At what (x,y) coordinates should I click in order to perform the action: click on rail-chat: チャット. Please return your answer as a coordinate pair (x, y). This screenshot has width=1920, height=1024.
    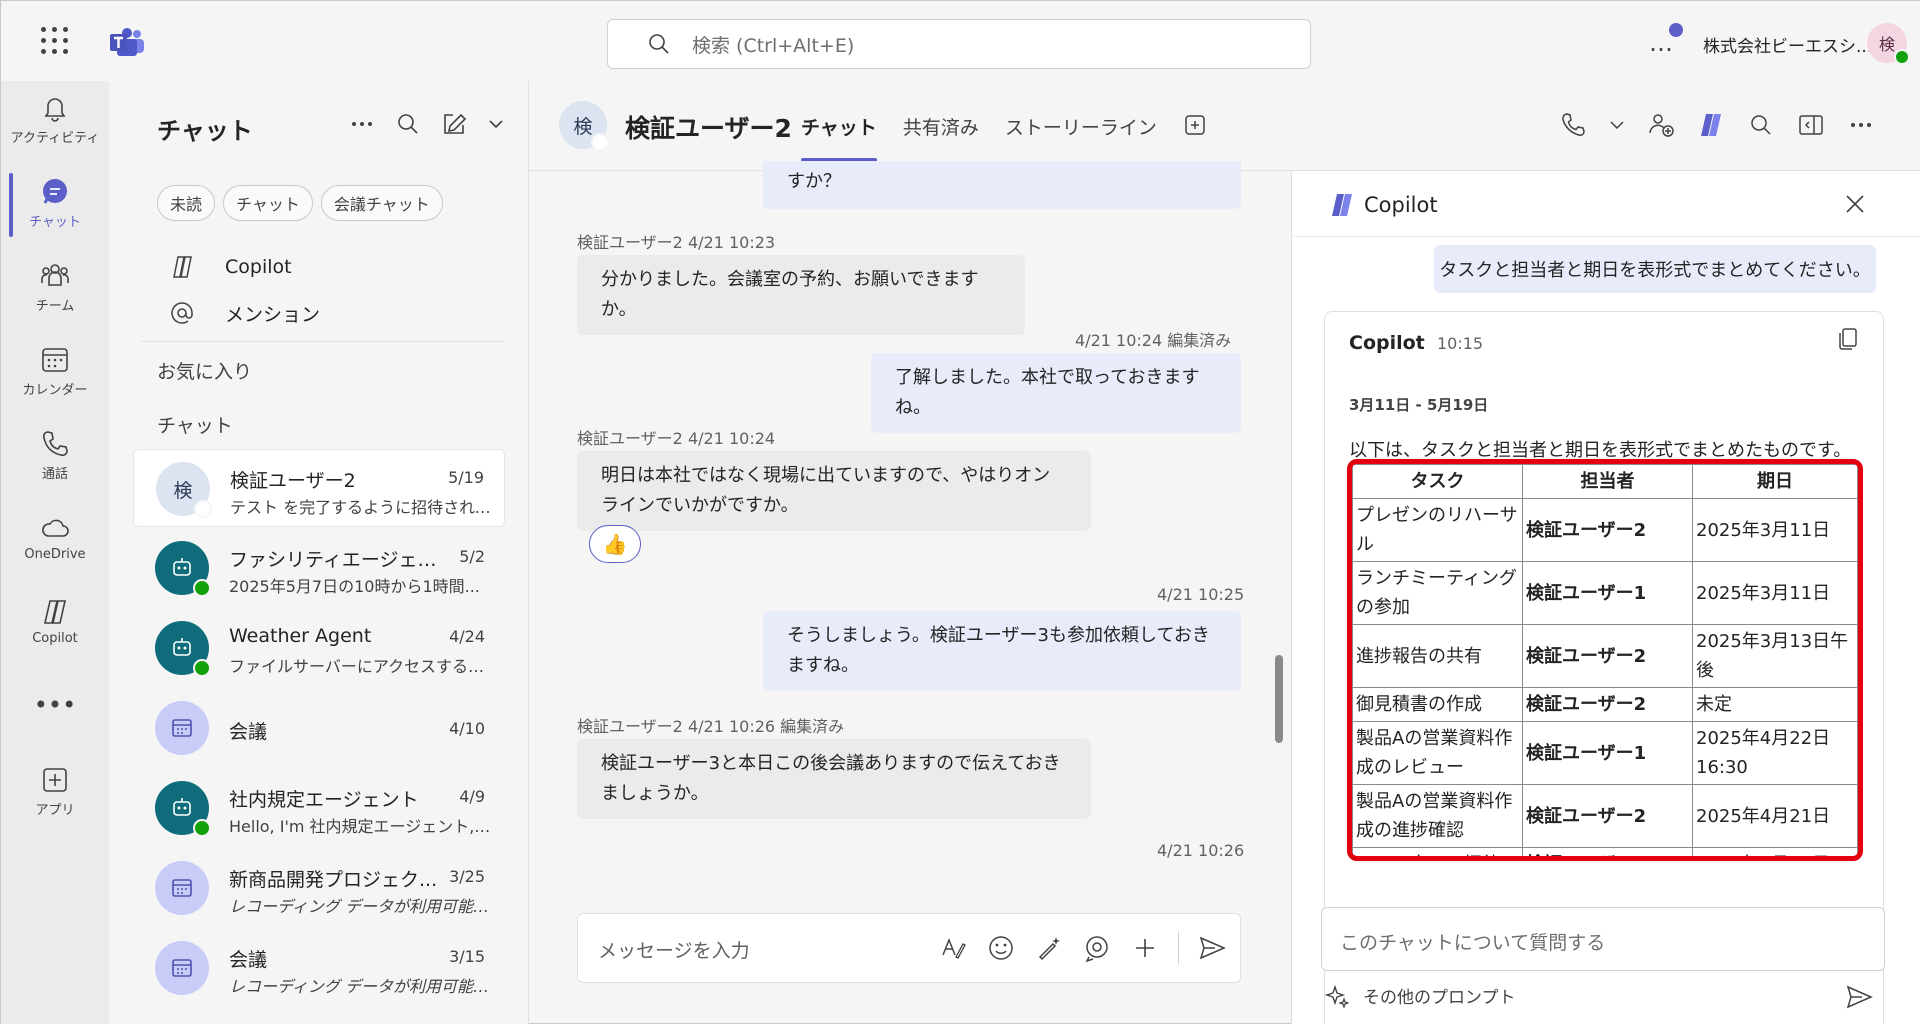
    Looking at the image, I should click on (55, 213).